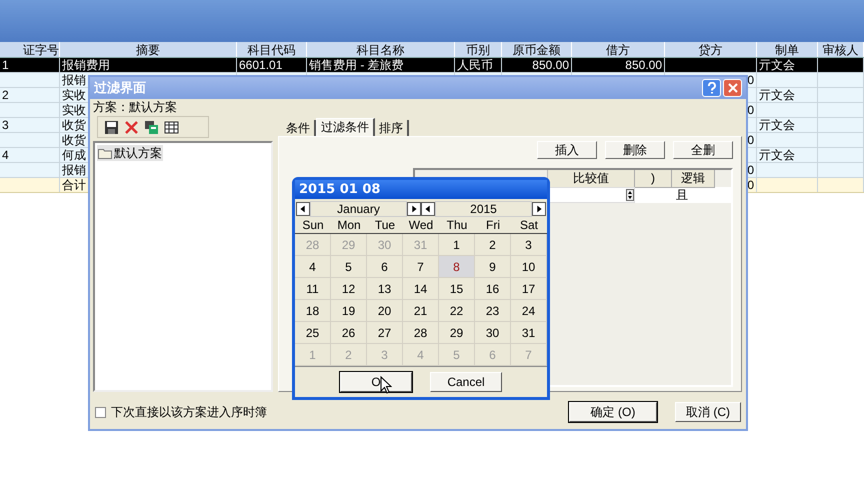 The width and height of the screenshot is (864, 486). I want to click on table-cell: 且, so click(682, 195).